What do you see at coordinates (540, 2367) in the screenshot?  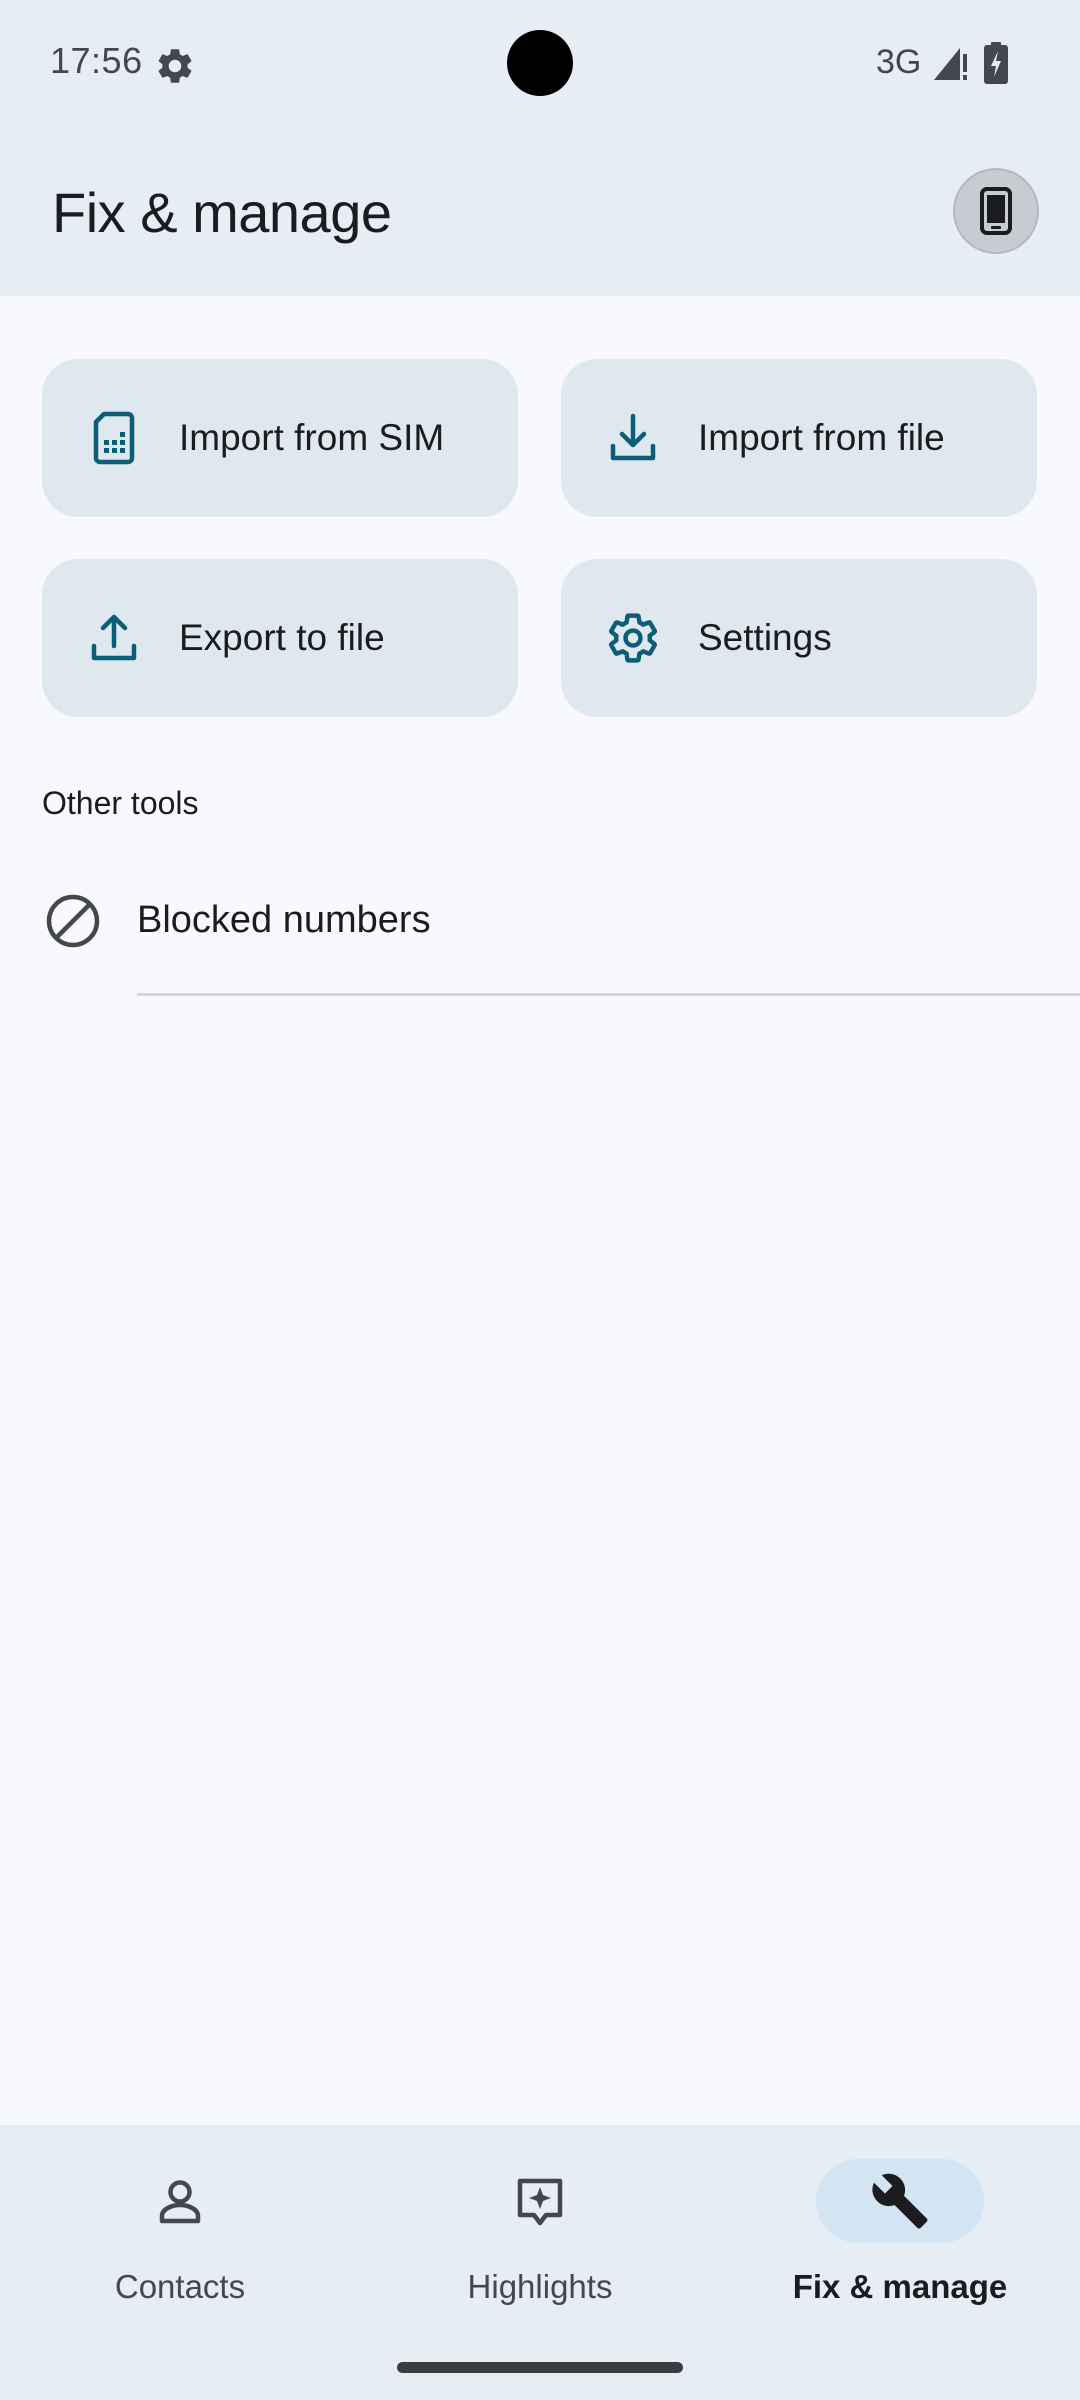 I see `home-indicator` at bounding box center [540, 2367].